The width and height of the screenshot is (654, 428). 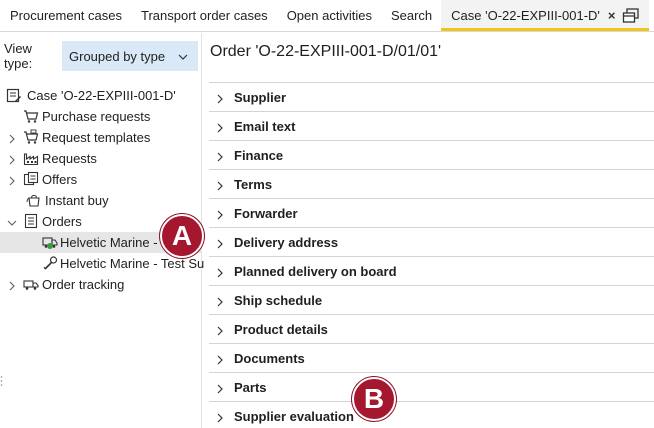 I want to click on section-product-details: Product details, so click(x=431, y=328).